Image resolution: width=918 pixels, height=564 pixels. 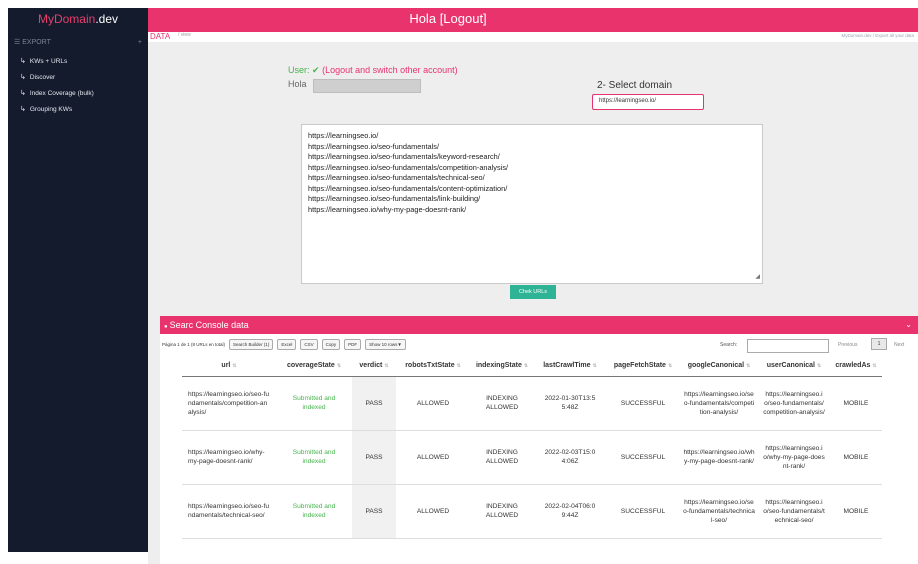 I want to click on search-label: Search:, so click(x=729, y=345).